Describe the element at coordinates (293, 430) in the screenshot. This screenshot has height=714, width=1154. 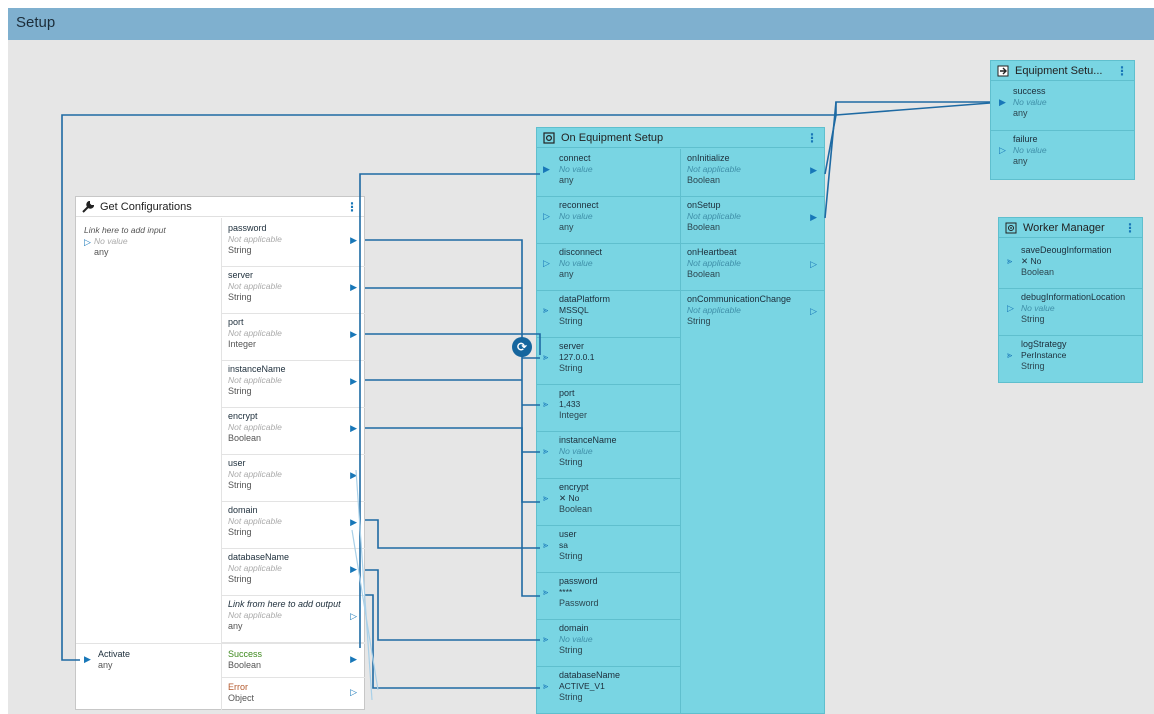
I see `output-port-encrypt: encrypt Not applicable Boolean ▶` at that location.